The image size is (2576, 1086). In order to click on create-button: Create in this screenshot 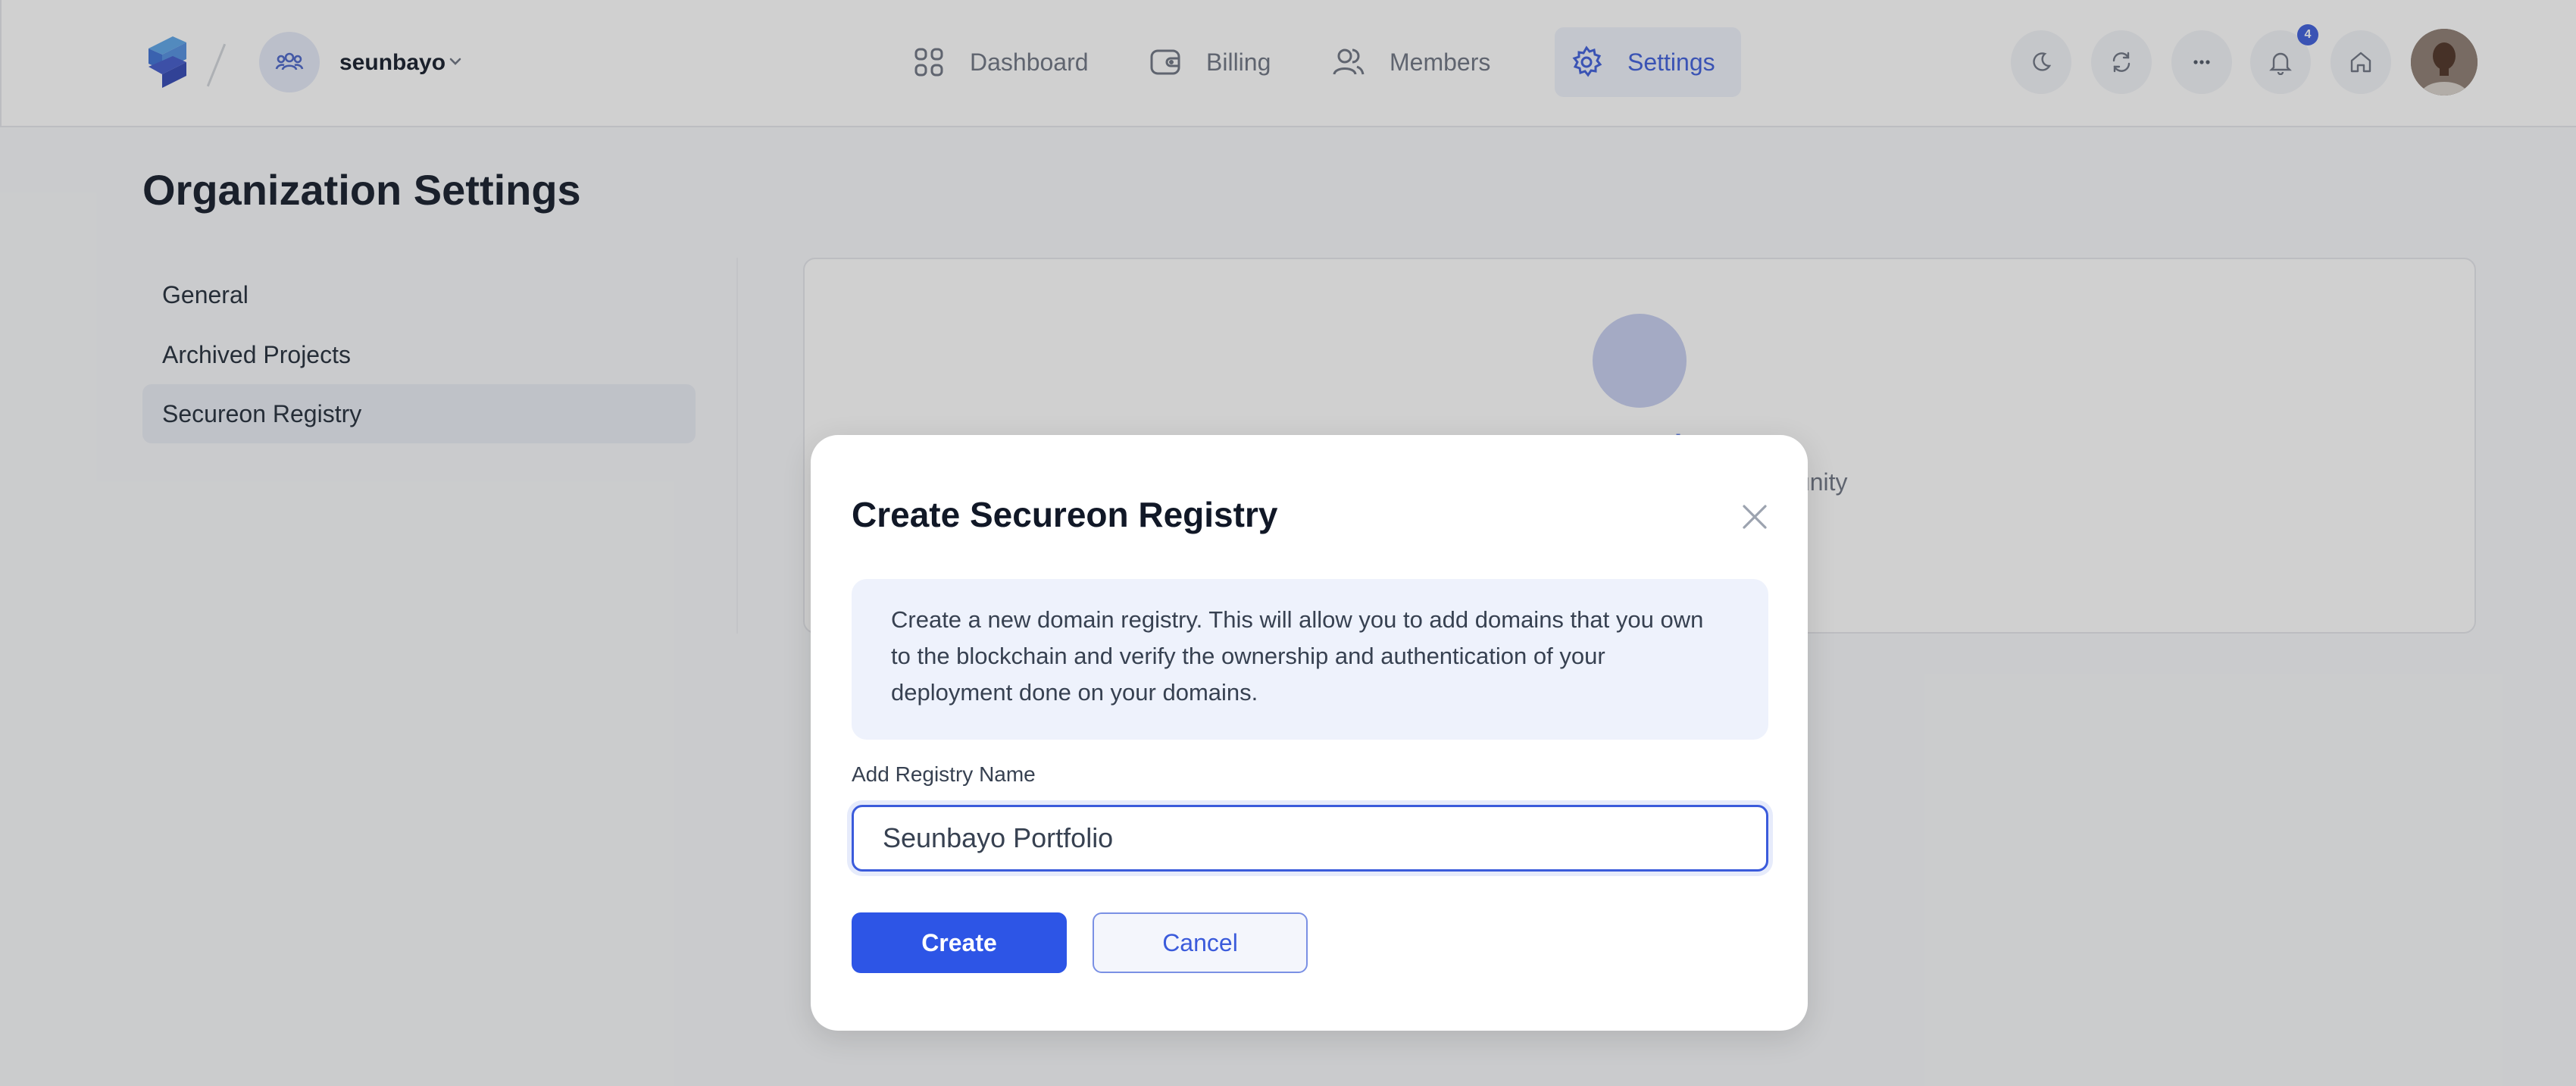, I will do `click(959, 942)`.